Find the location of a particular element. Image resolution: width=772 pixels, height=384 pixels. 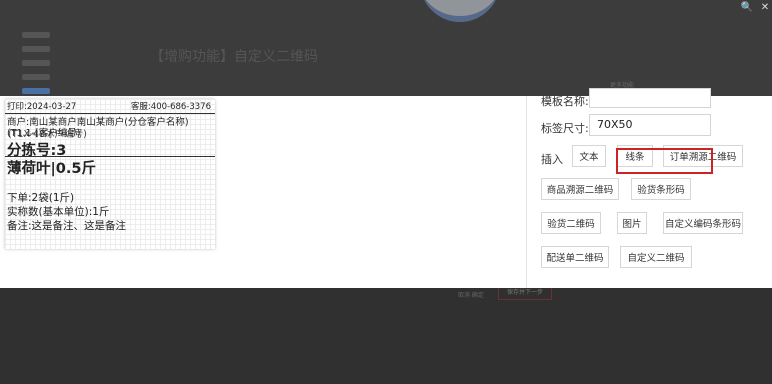

label-customer-code-overlap: (T1X-48冰户编号) is located at coordinates (47, 133).